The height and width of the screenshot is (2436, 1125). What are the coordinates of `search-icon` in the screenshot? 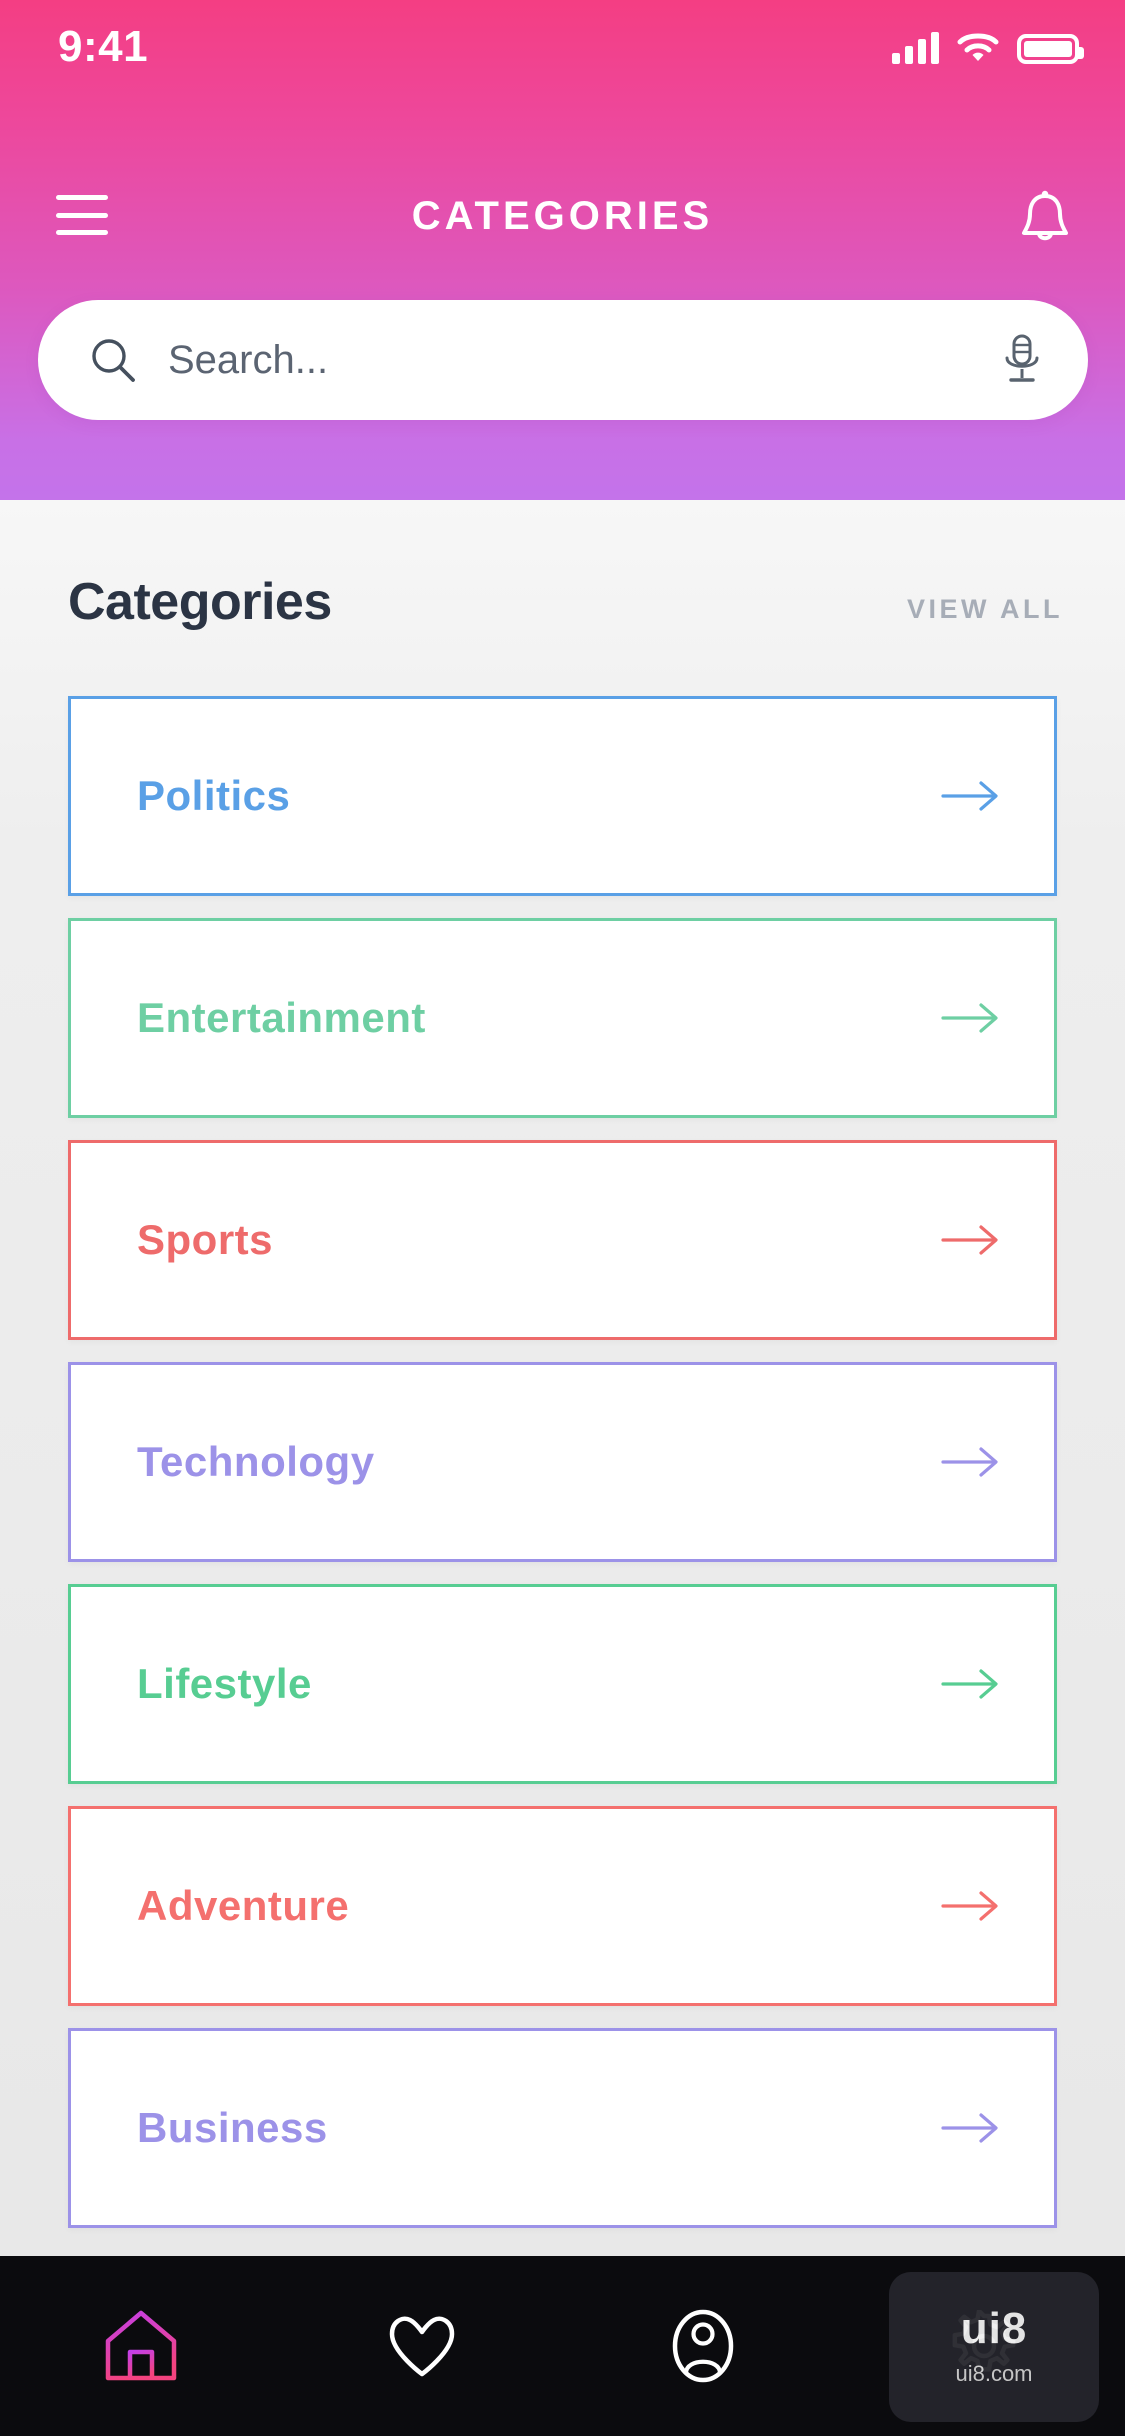 It's located at (113, 360).